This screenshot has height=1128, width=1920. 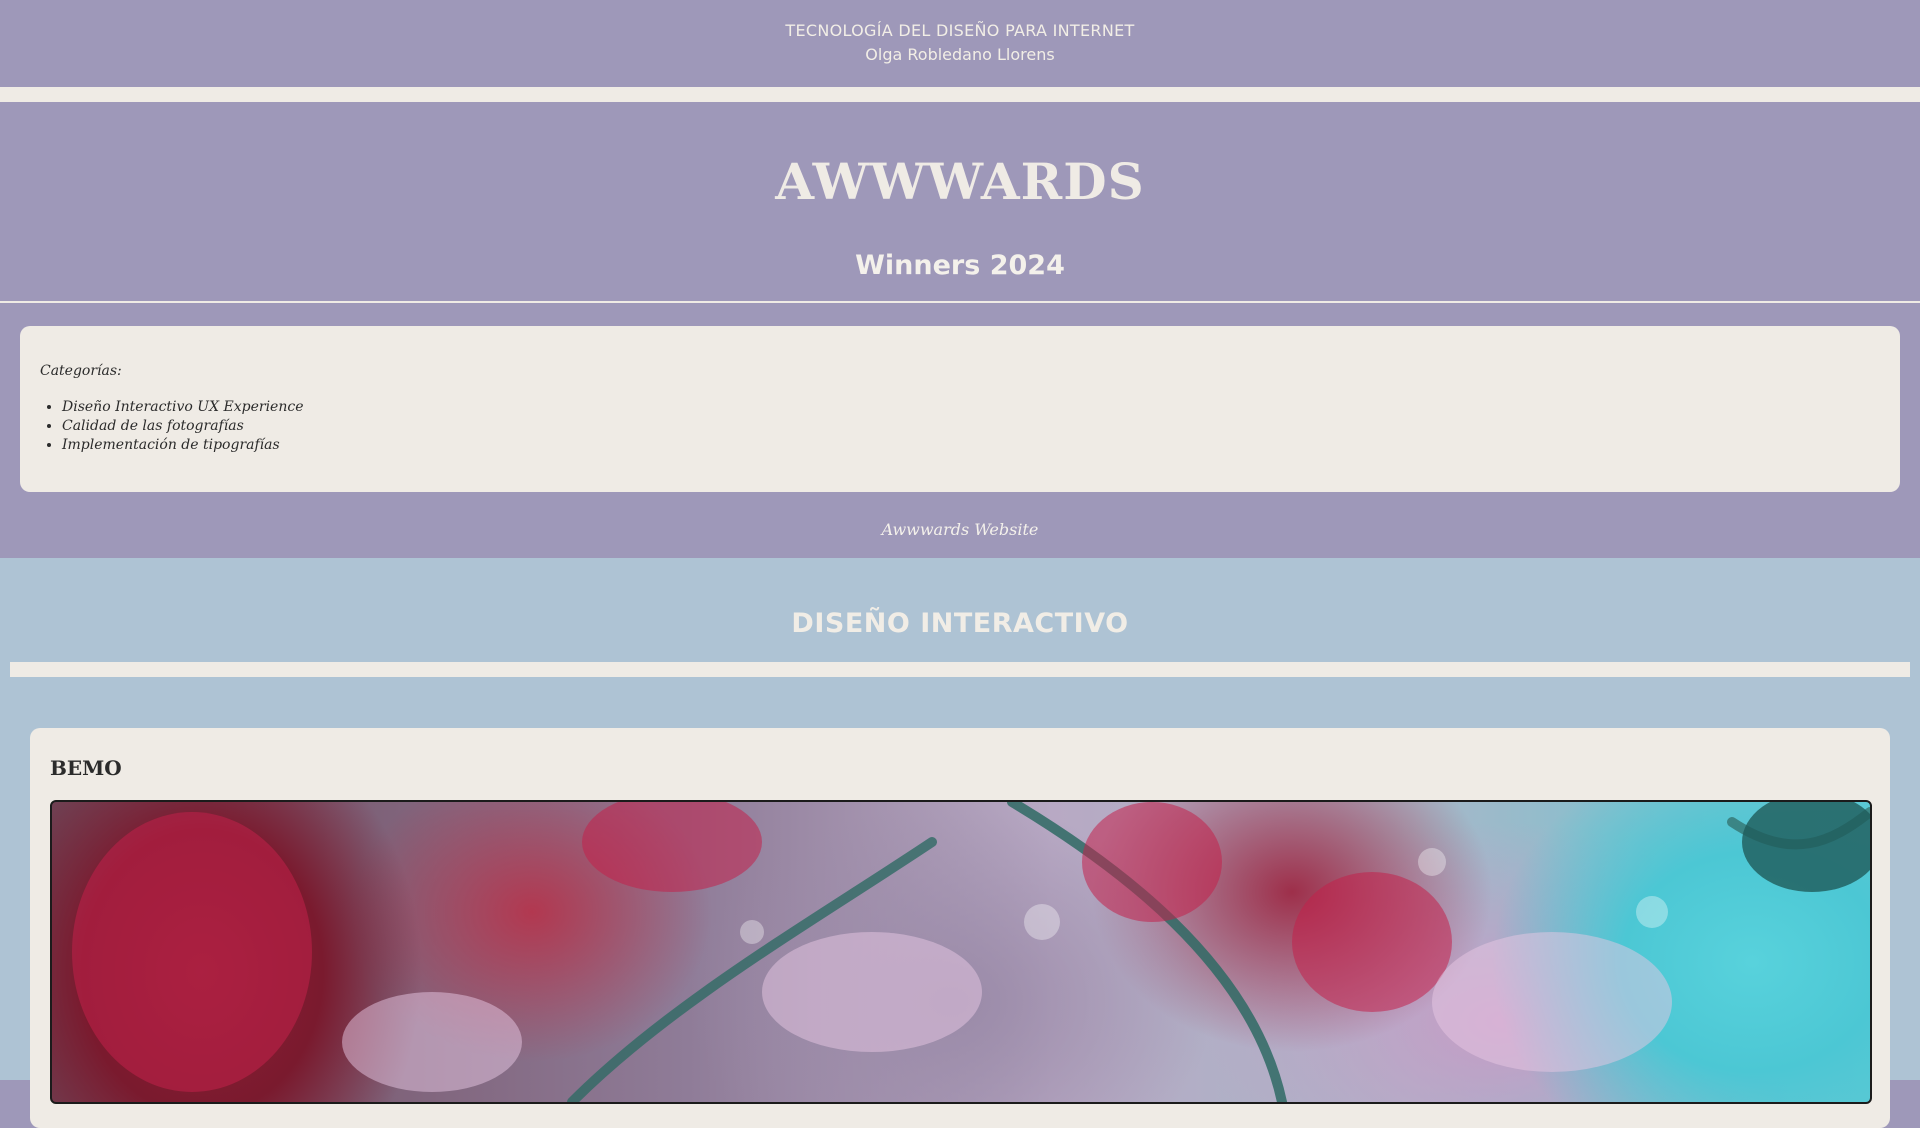 I want to click on category-item: Implementación de tipografías, so click(x=182, y=445).